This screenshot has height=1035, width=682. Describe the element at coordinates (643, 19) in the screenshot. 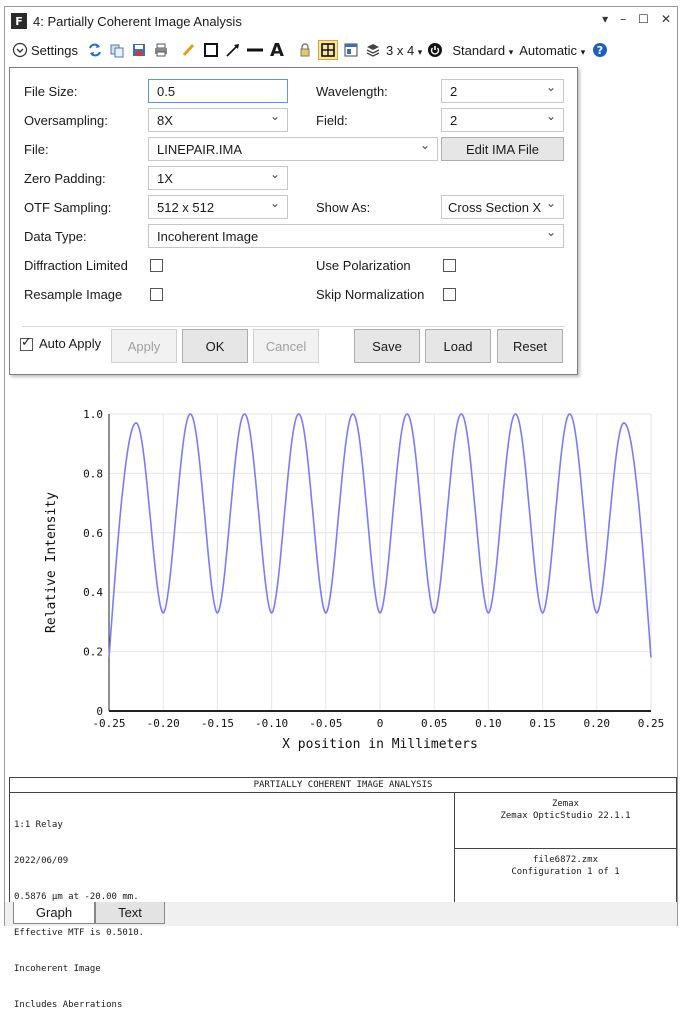

I see `maximize-icon: ☐` at that location.